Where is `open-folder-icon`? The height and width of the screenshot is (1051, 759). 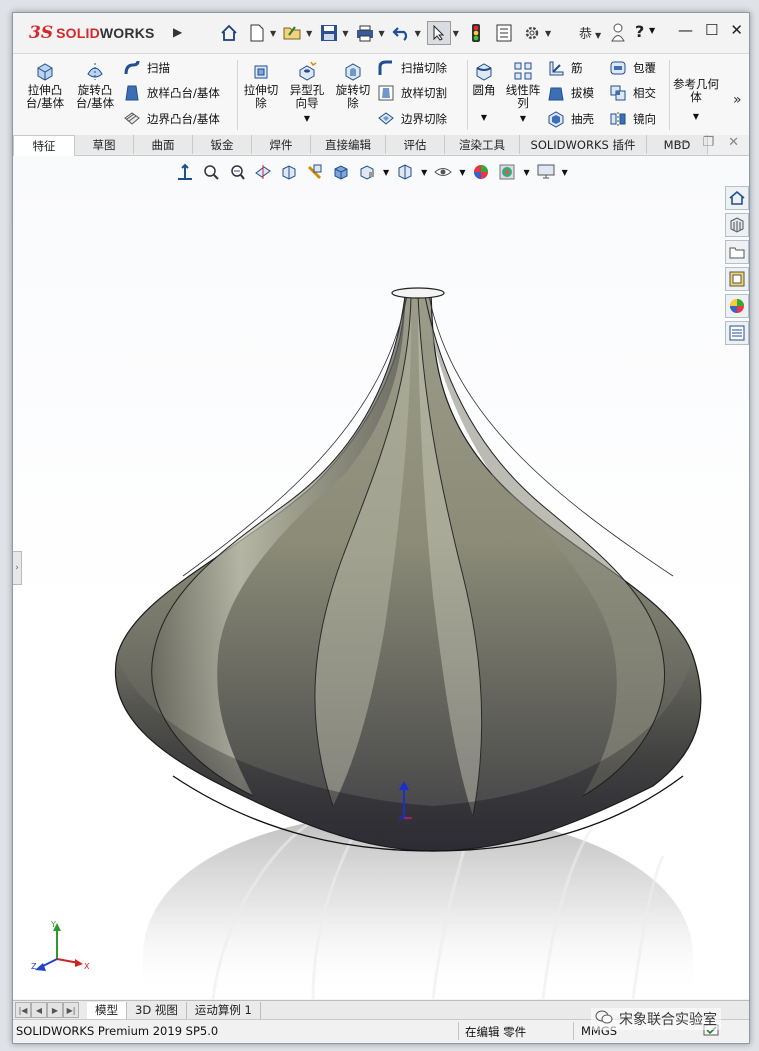
open-folder-icon is located at coordinates (293, 33).